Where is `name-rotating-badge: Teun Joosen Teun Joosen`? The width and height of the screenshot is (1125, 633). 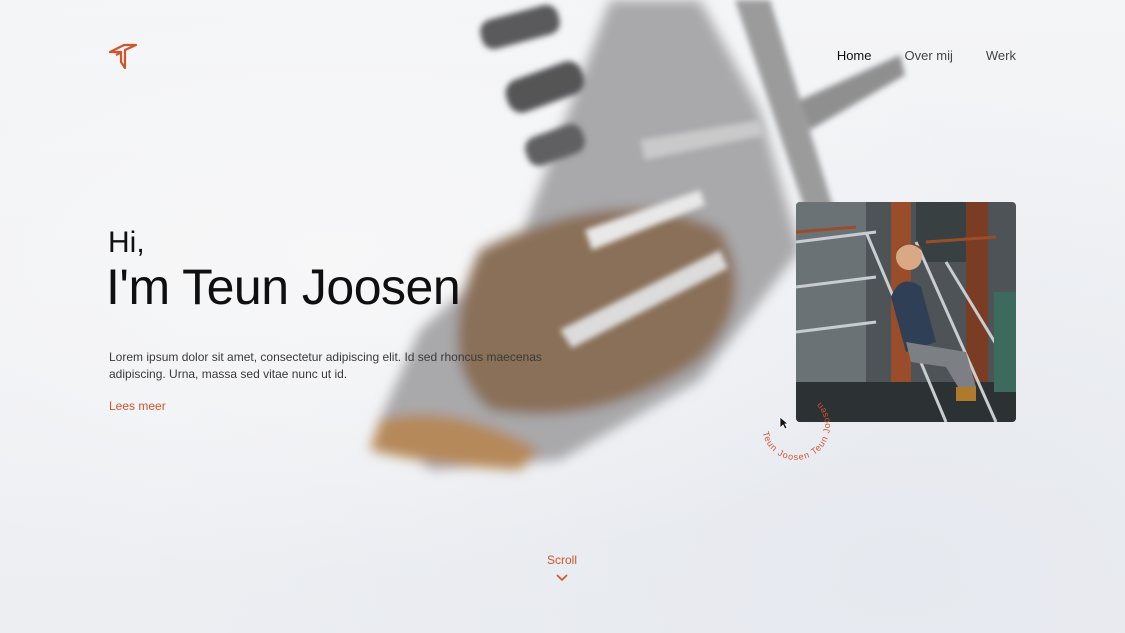
name-rotating-badge: Teun Joosen Teun Joosen is located at coordinates (797, 431).